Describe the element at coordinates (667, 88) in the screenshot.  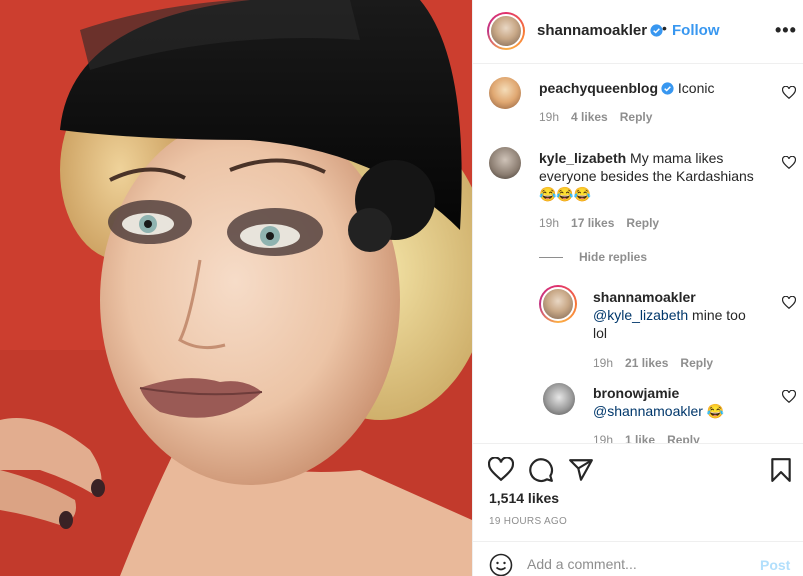
I see `verified-badge-icon` at that location.